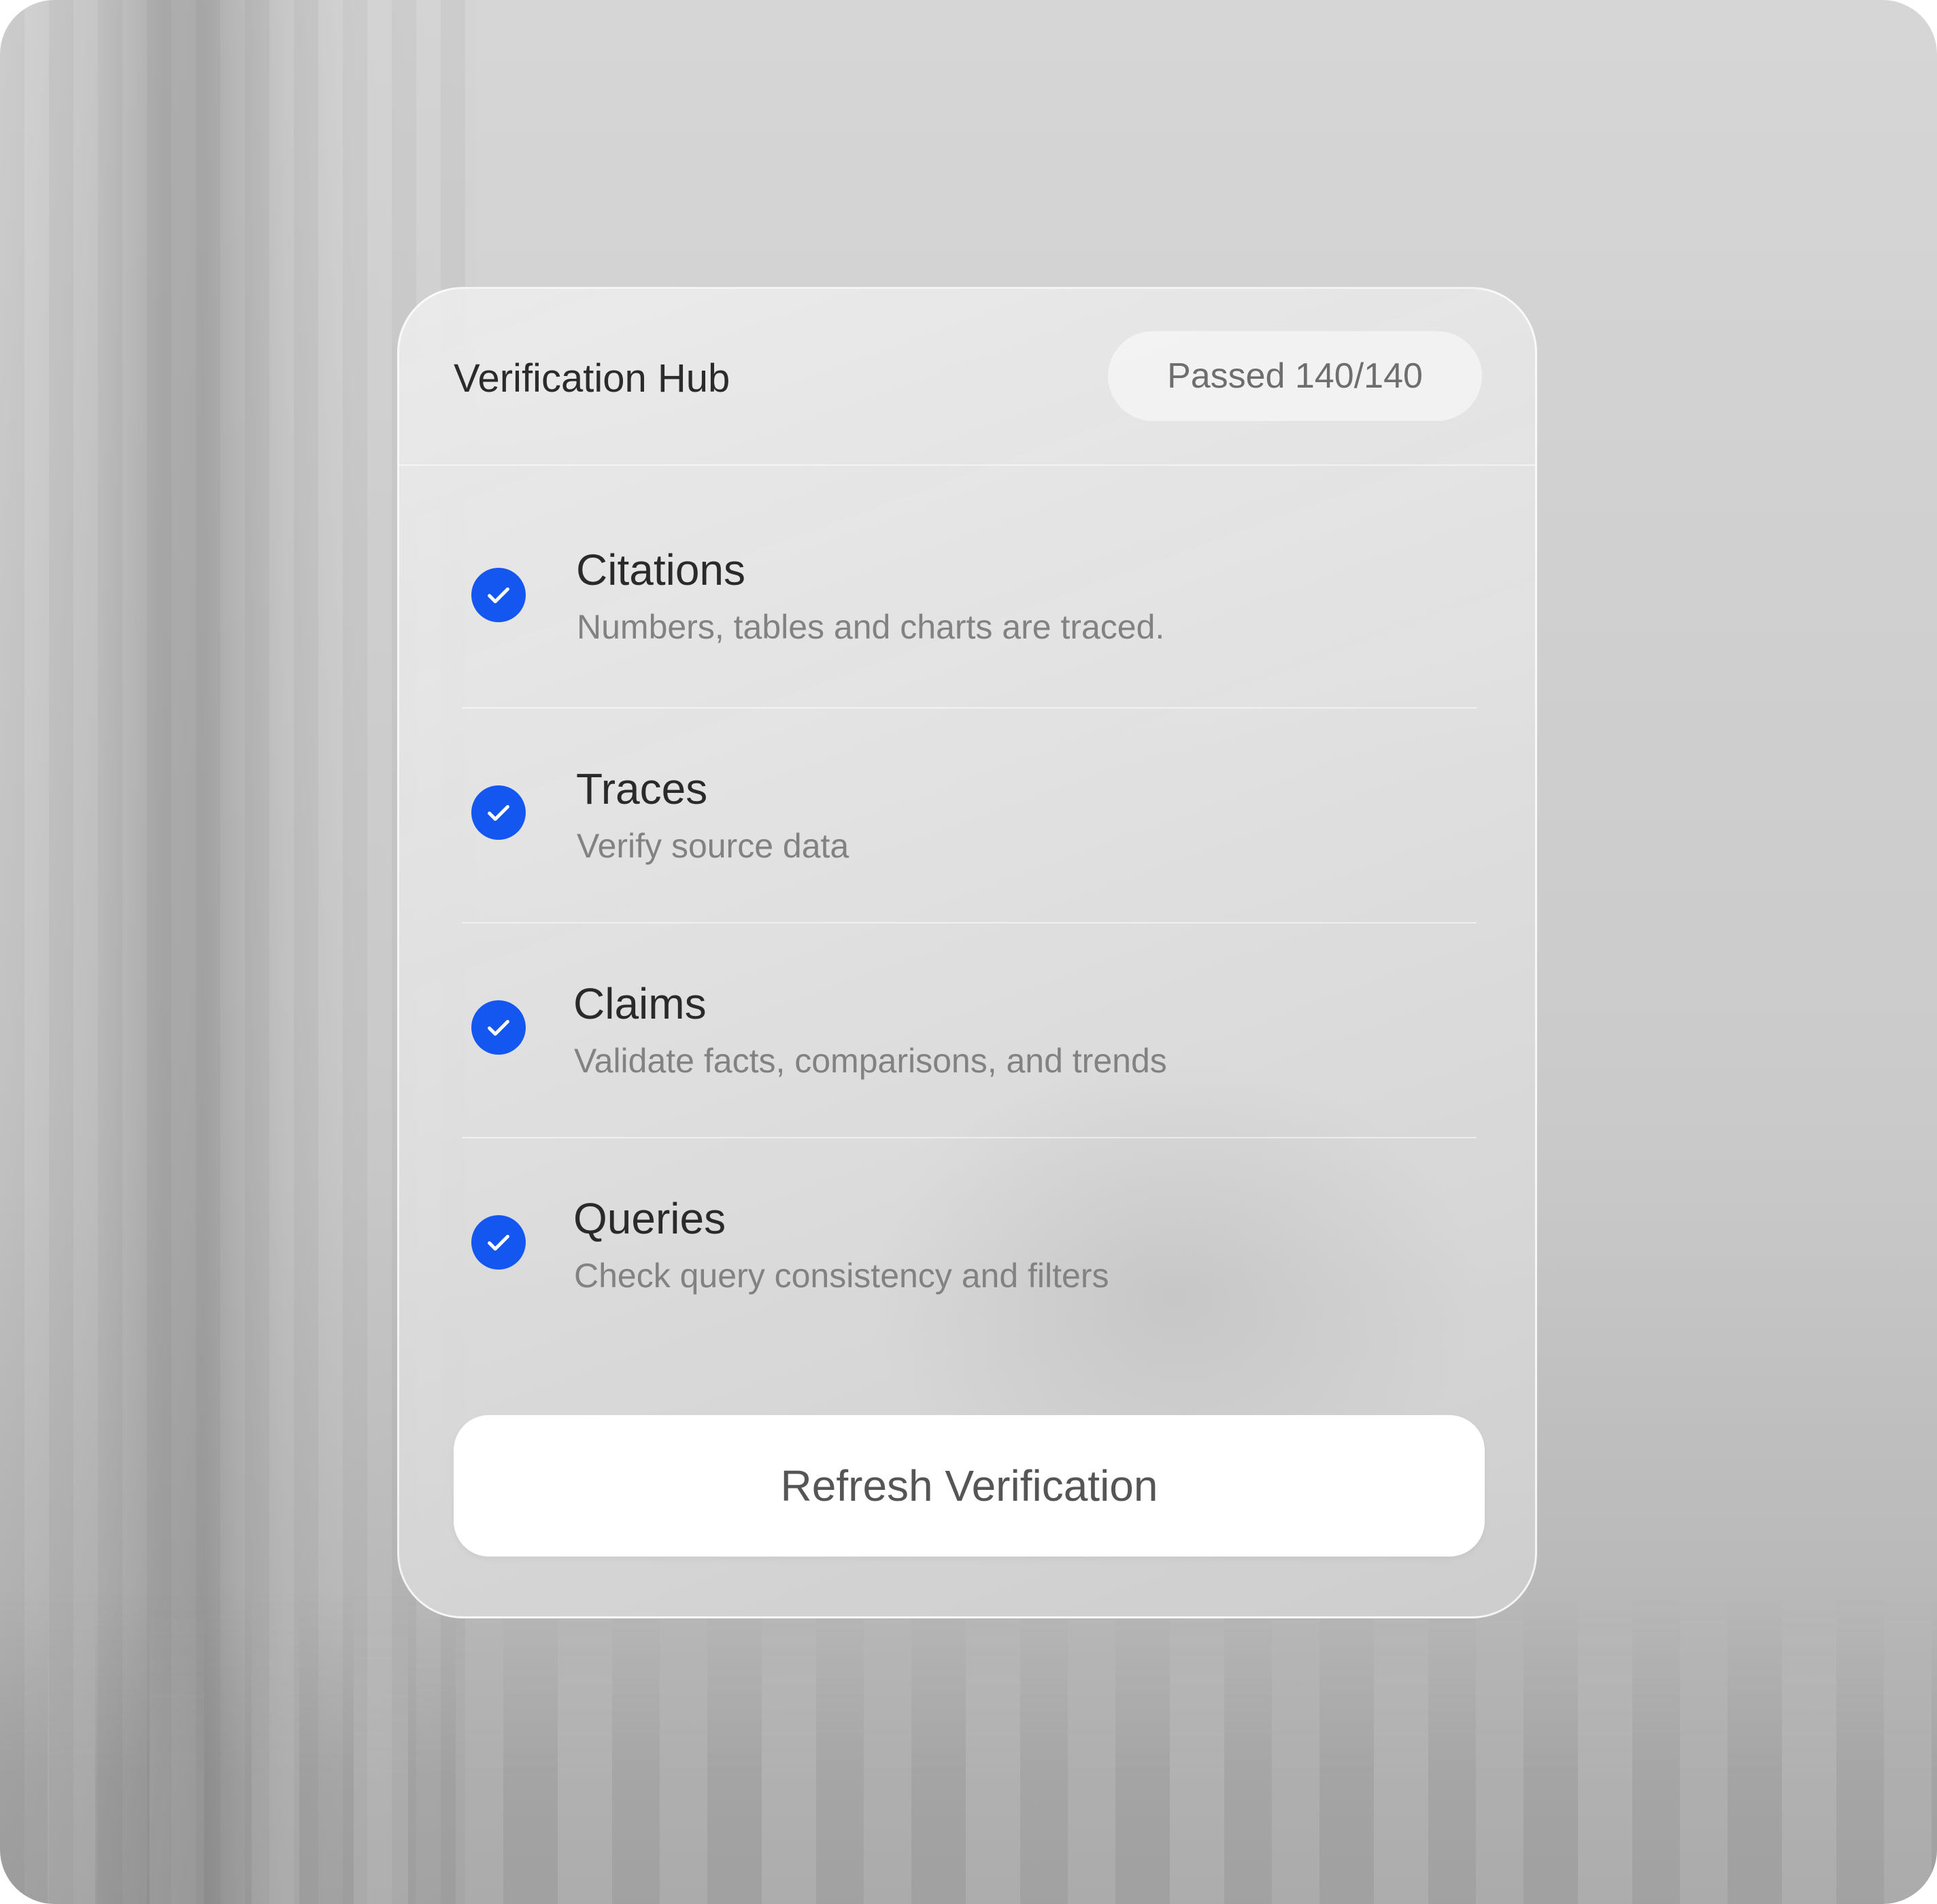  I want to click on check-item-title: Claims, so click(640, 1004).